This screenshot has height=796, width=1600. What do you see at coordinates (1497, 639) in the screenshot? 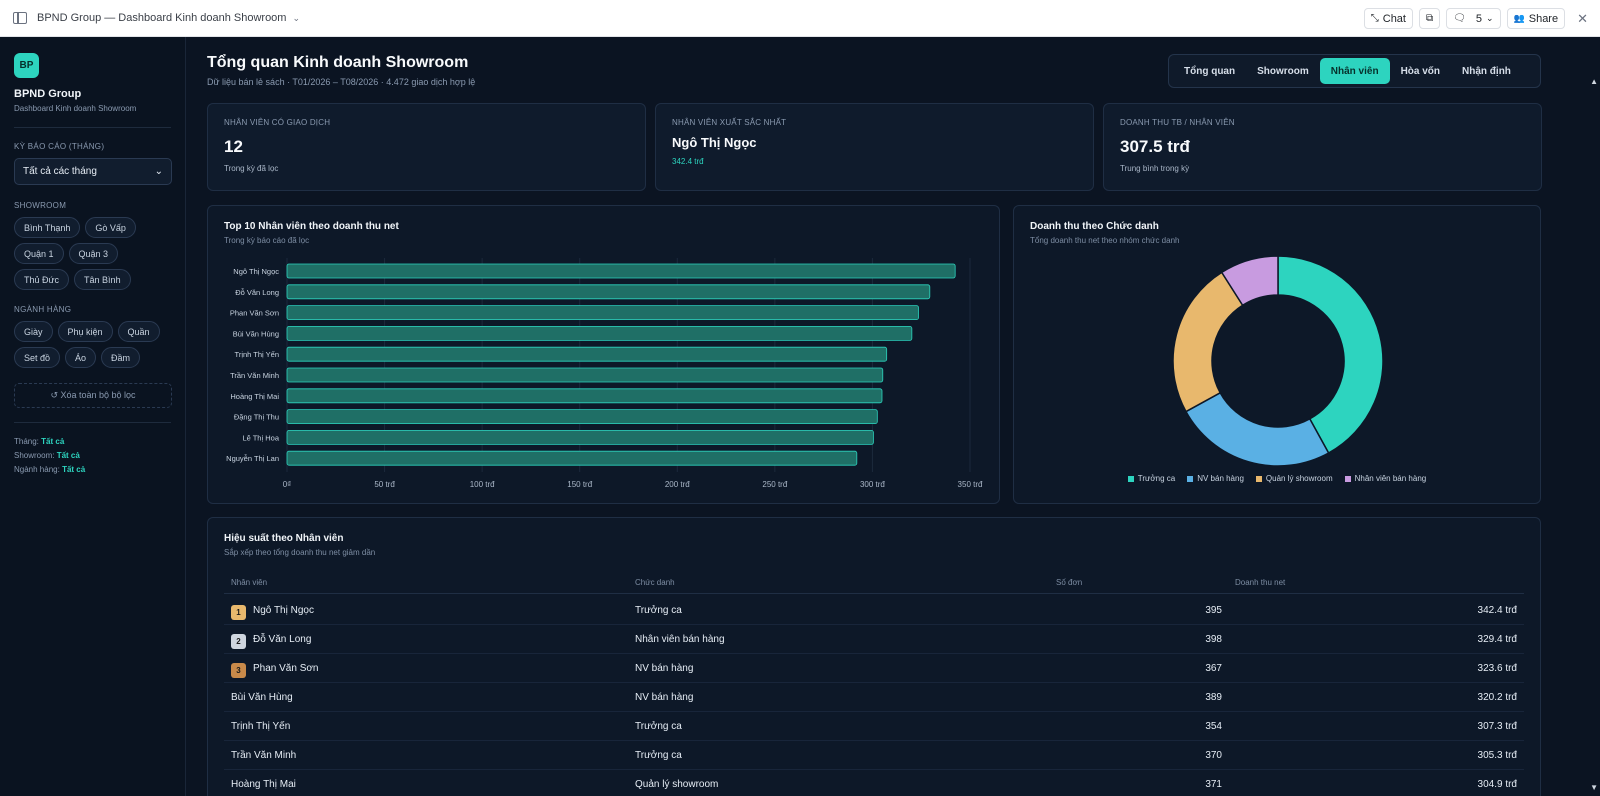
I see `cell-revenue: 329.4 trđ` at bounding box center [1497, 639].